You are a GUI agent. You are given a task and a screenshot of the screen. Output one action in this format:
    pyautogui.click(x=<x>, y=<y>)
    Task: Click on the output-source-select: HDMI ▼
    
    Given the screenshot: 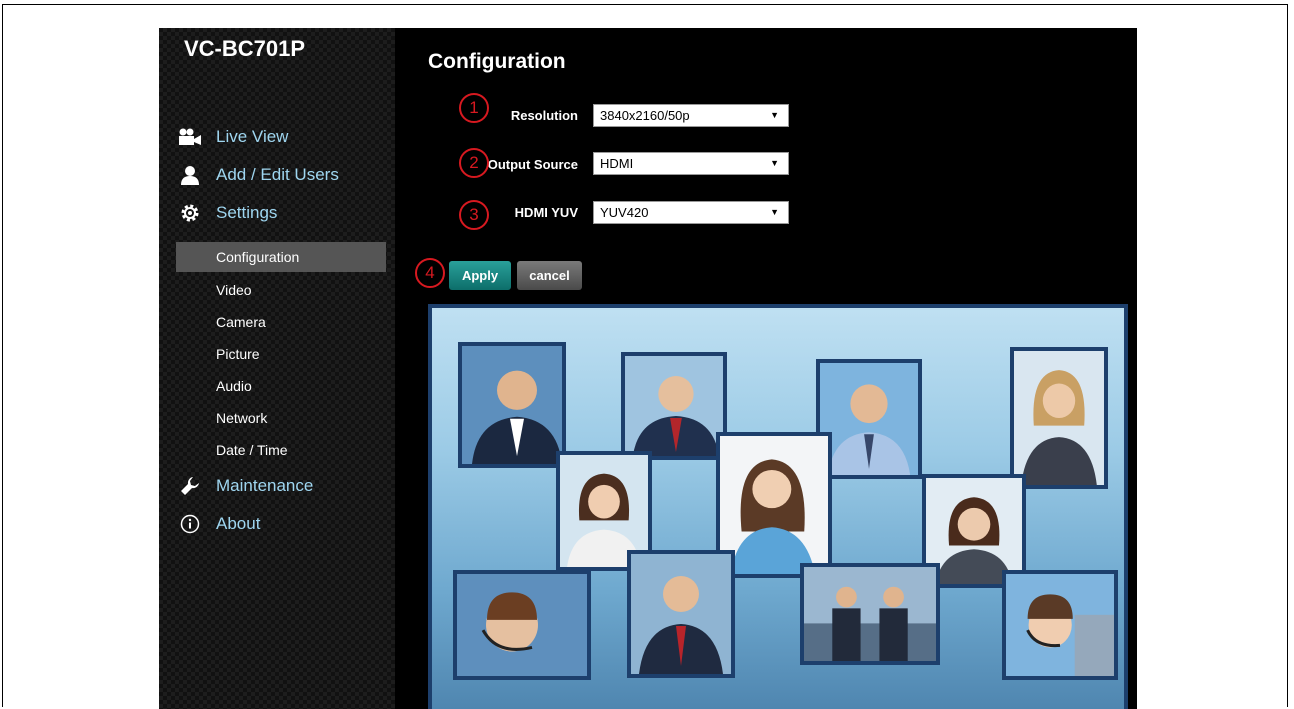 What is the action you would take?
    pyautogui.click(x=691, y=163)
    